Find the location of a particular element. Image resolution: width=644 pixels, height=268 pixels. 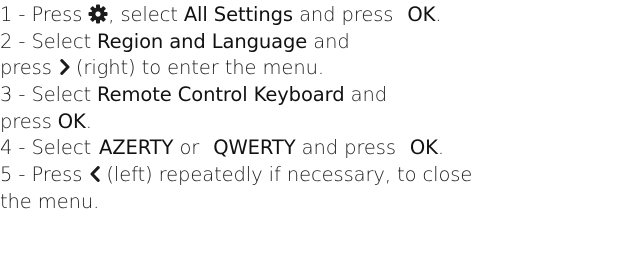

step-3-press: press is located at coordinates (26, 121).